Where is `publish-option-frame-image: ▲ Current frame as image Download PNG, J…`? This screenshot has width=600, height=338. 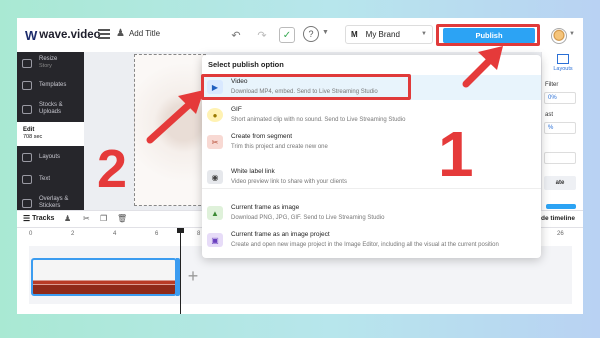
publish-option-frame-image: ▲ Current frame as image Download PNG, J… is located at coordinates (371, 213).